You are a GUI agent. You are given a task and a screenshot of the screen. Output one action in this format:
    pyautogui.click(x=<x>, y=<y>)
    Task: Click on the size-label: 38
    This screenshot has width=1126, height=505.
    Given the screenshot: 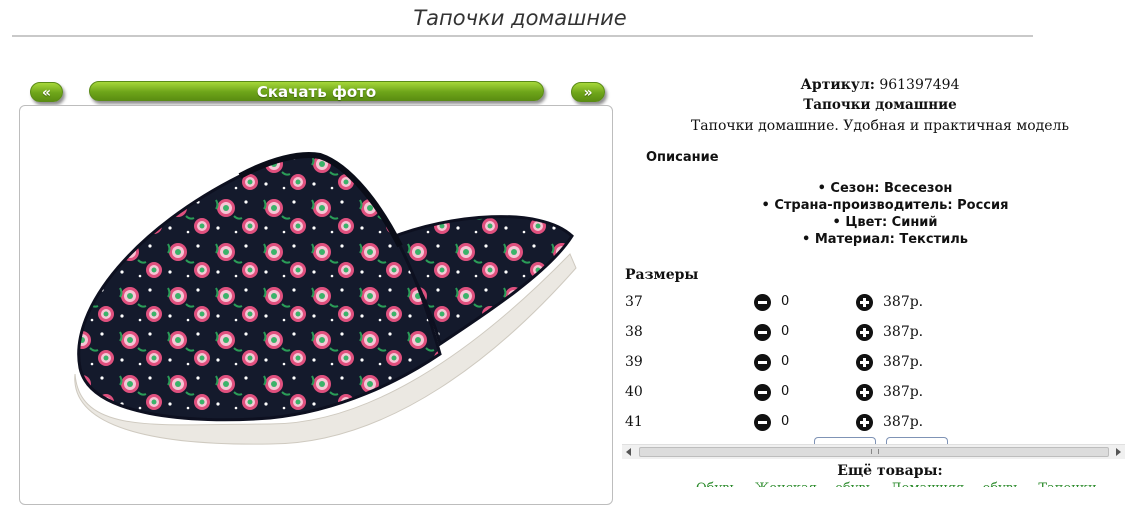 What is the action you would take?
    pyautogui.click(x=634, y=332)
    